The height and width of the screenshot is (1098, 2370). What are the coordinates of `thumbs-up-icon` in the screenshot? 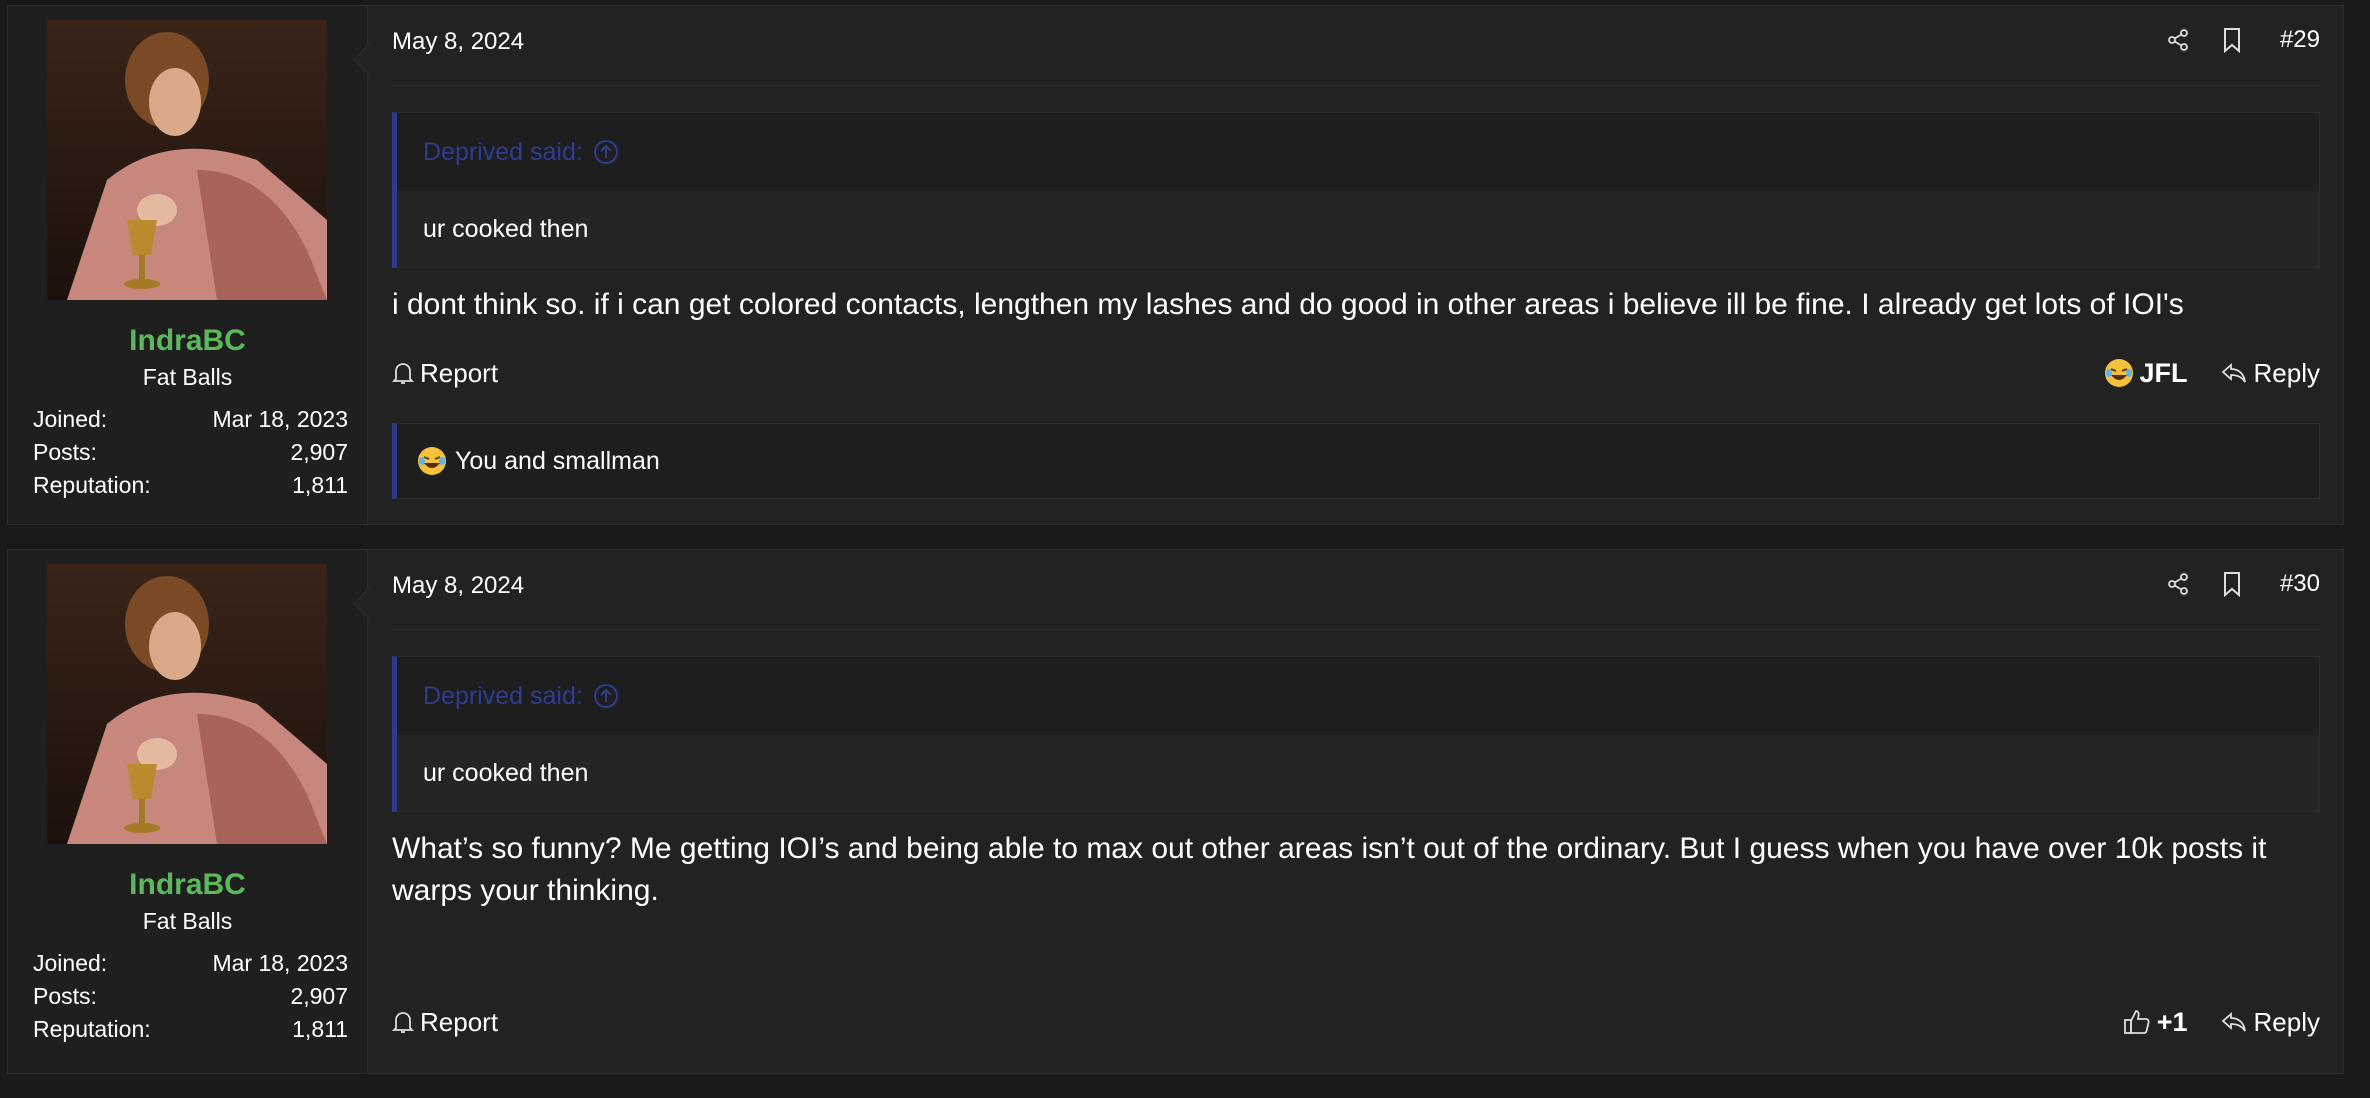 It's located at (2136, 1022).